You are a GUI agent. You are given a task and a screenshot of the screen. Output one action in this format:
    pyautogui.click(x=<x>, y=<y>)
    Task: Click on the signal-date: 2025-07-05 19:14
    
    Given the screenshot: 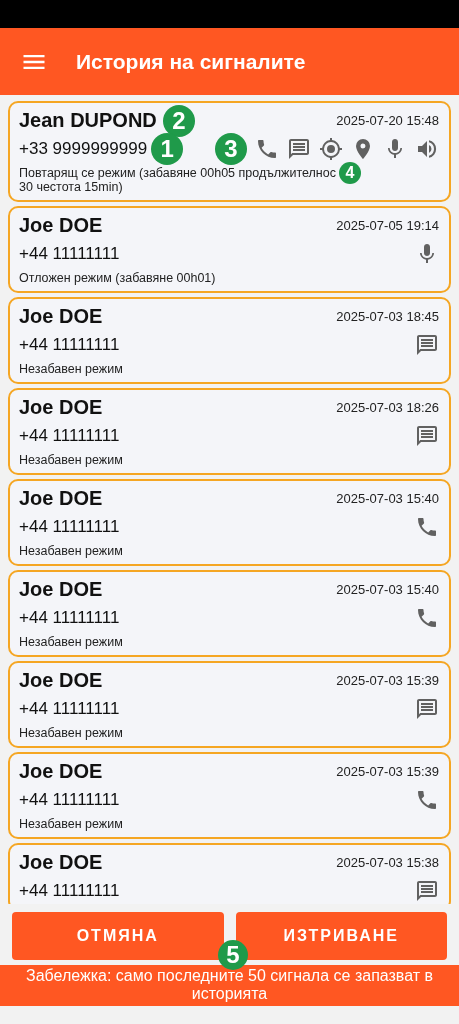 What is the action you would take?
    pyautogui.click(x=387, y=225)
    